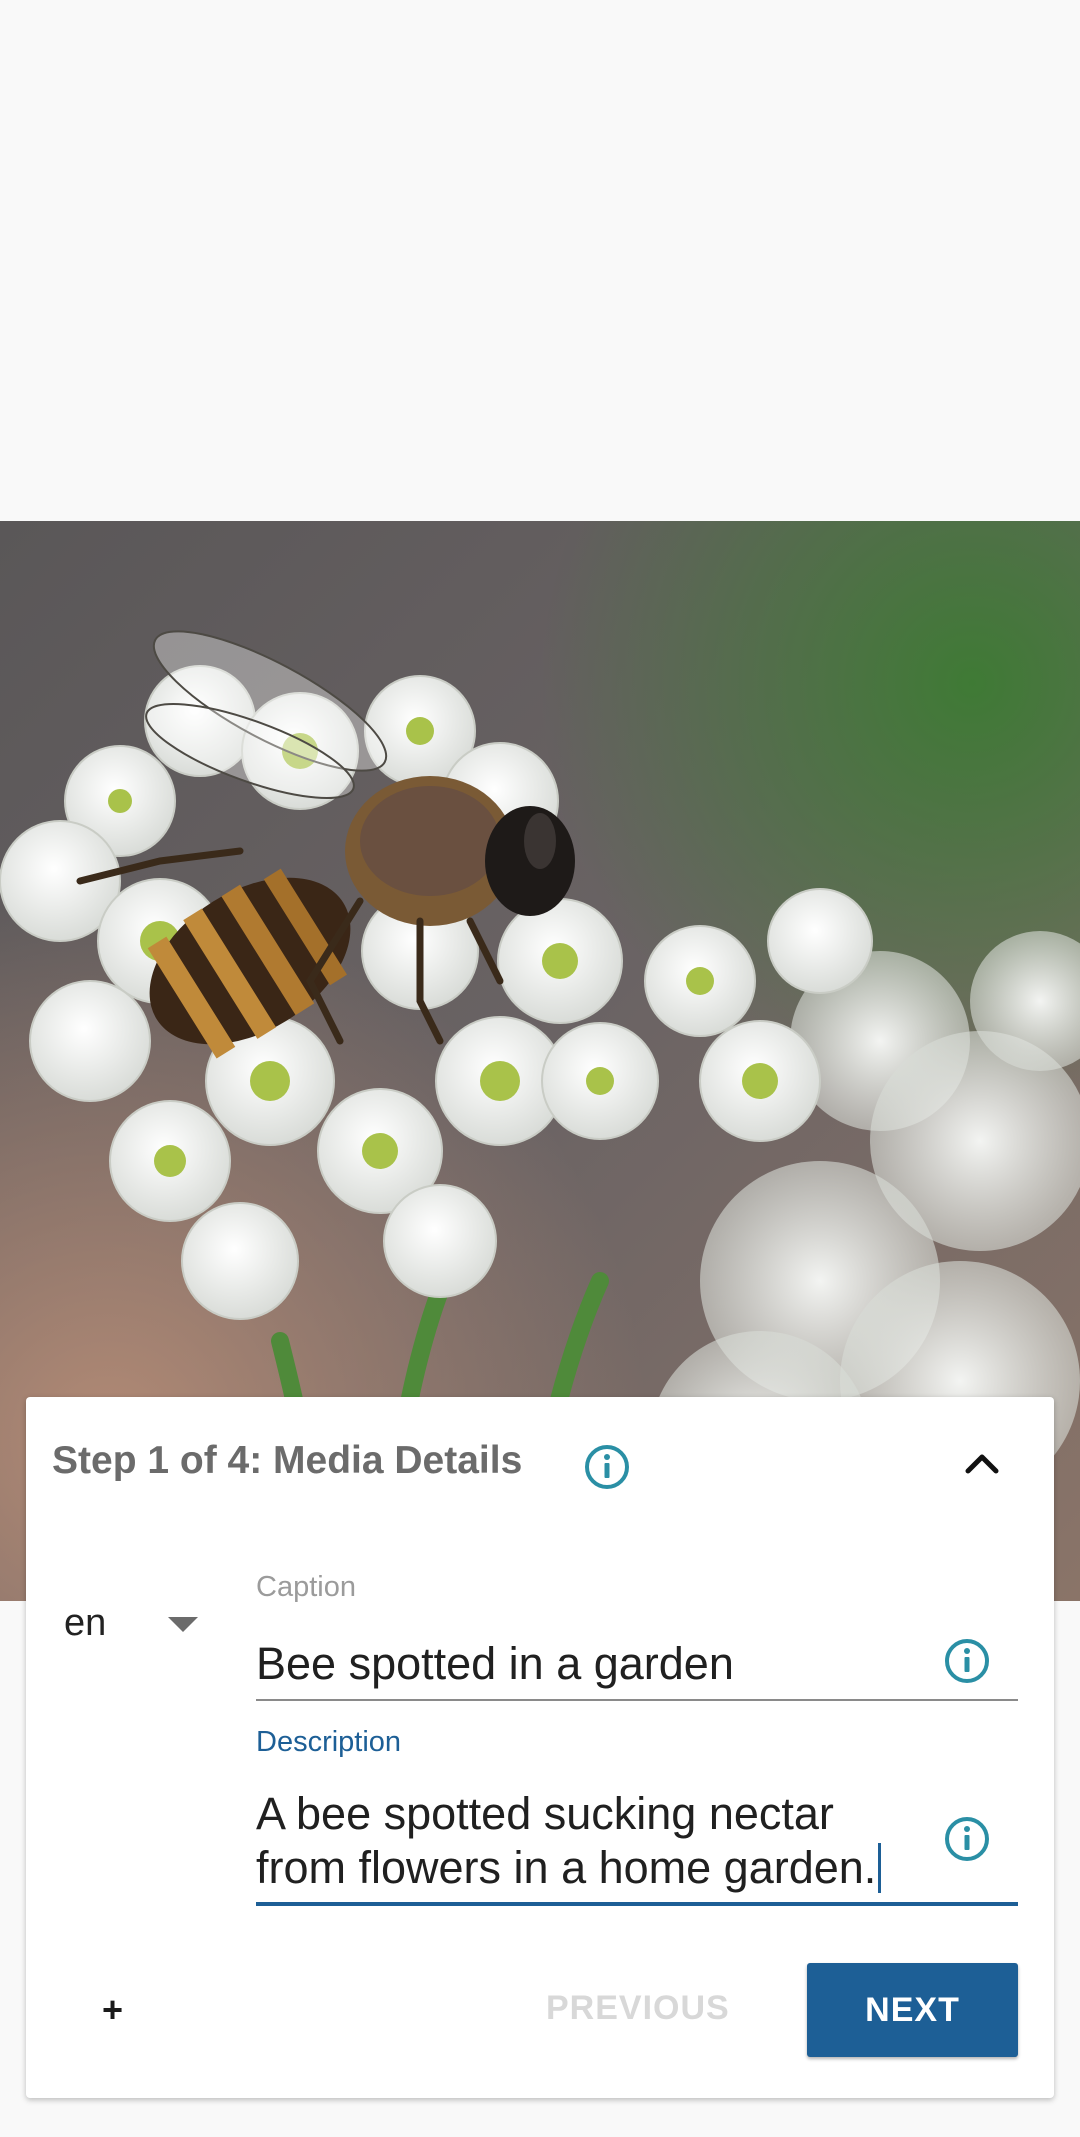 This screenshot has width=1080, height=2137. I want to click on description-label: Description, so click(329, 1742).